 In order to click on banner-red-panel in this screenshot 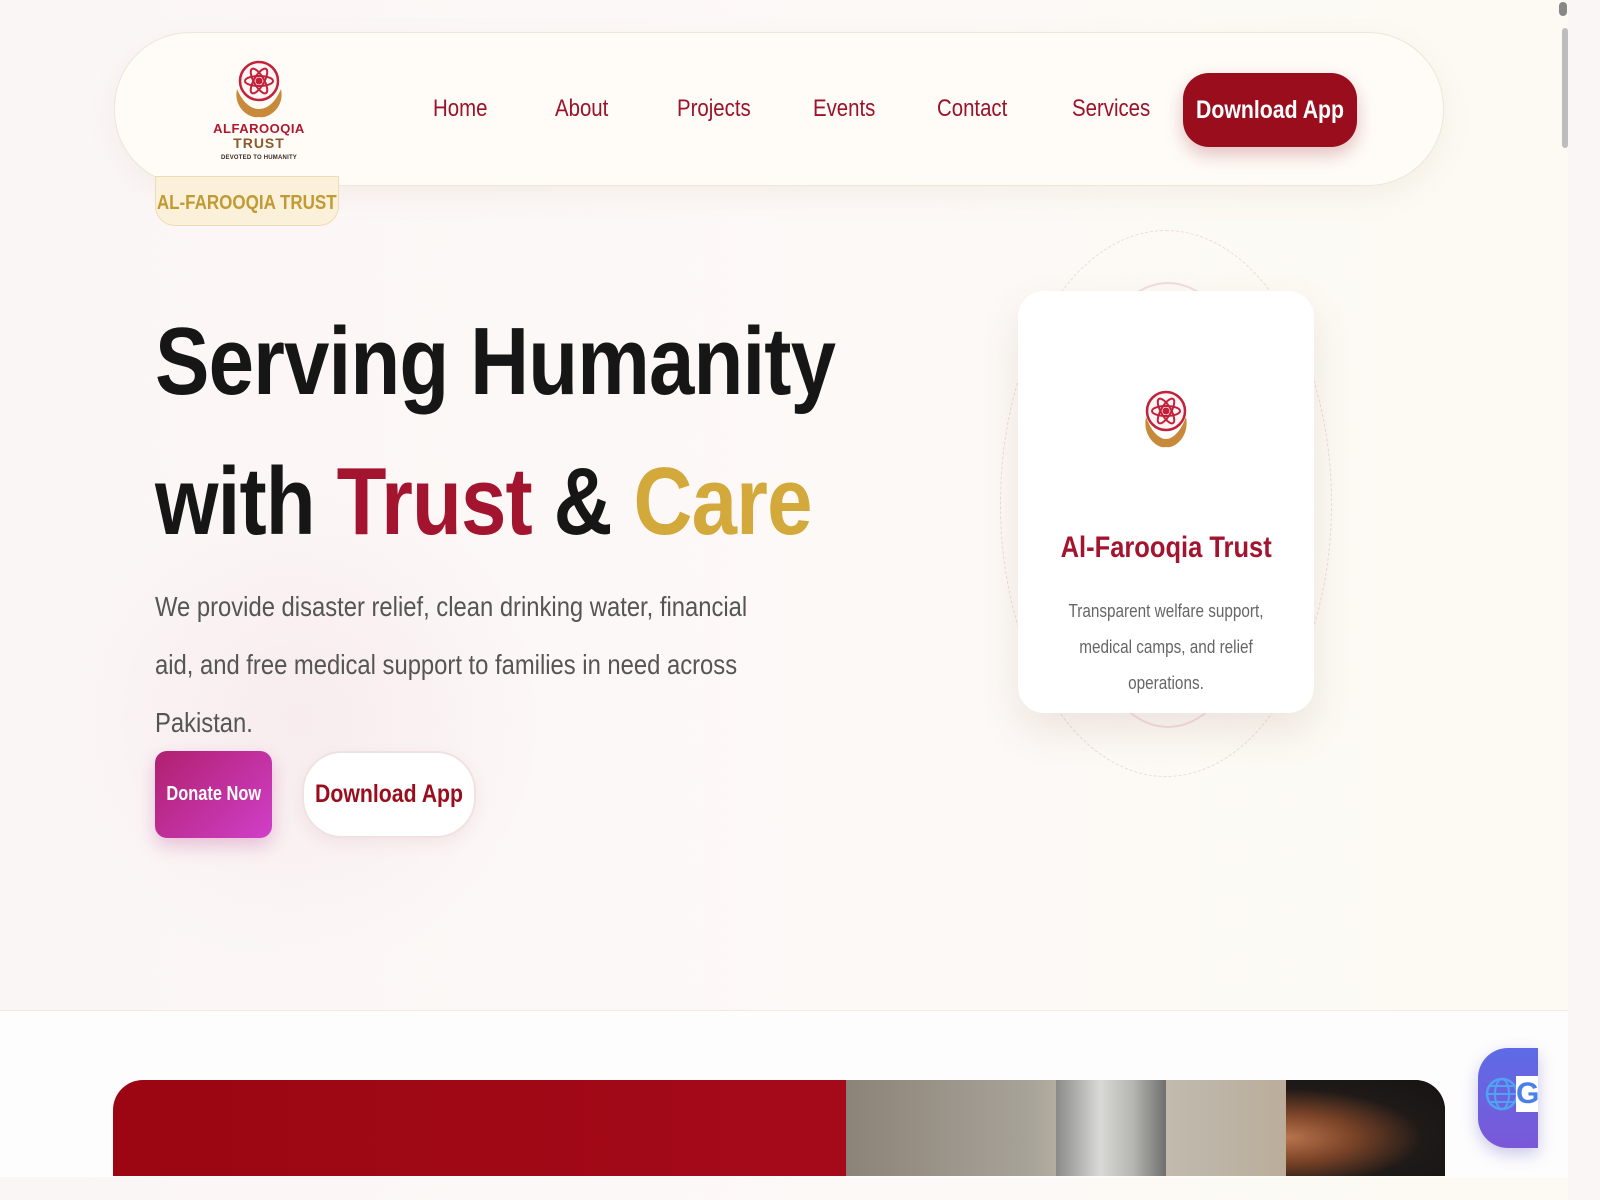, I will do `click(479, 1128)`.